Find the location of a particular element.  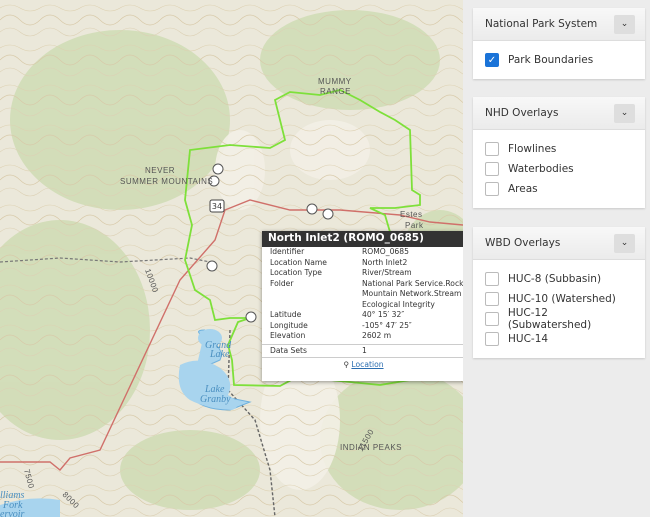

indian-peaks-label: INDIAN PEAKS is located at coordinates (371, 447).